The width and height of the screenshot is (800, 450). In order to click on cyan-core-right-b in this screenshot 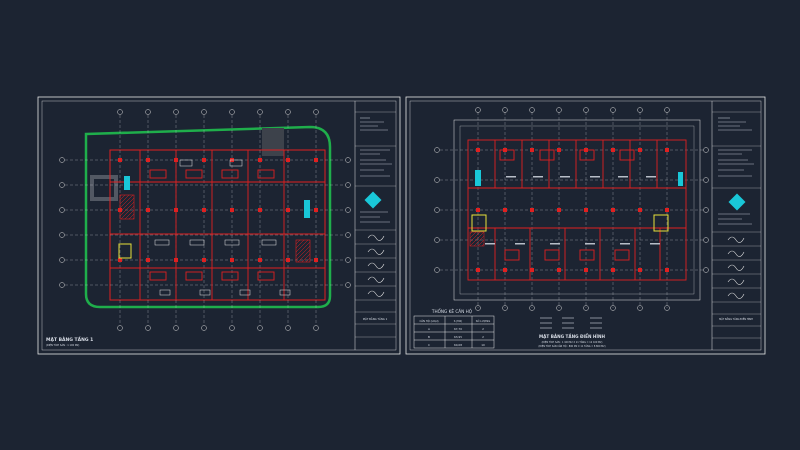, I will do `click(680, 179)`.